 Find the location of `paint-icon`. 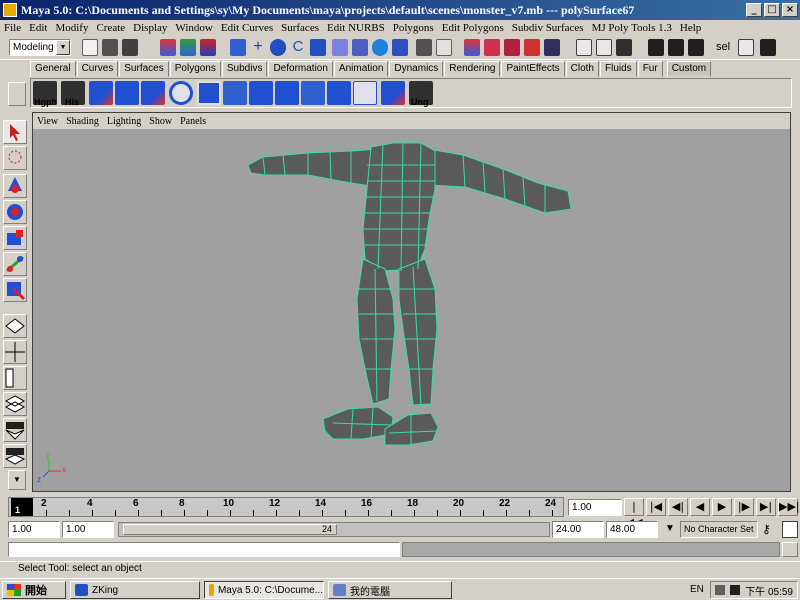

paint-icon is located at coordinates (532, 47).